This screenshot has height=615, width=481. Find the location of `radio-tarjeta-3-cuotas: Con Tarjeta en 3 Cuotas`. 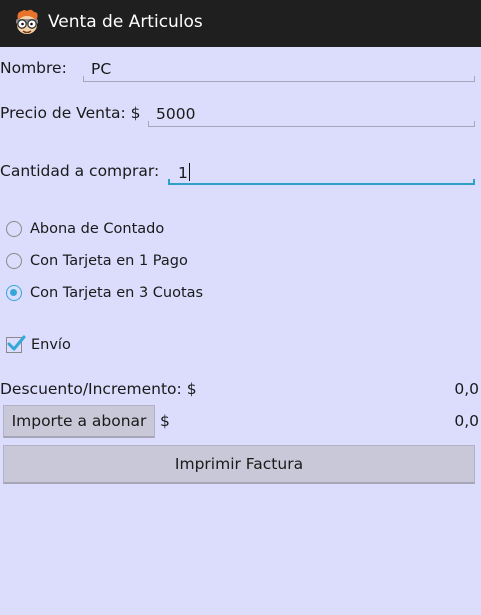

radio-tarjeta-3-cuotas: Con Tarjeta en 3 Cuotas is located at coordinates (104, 293).